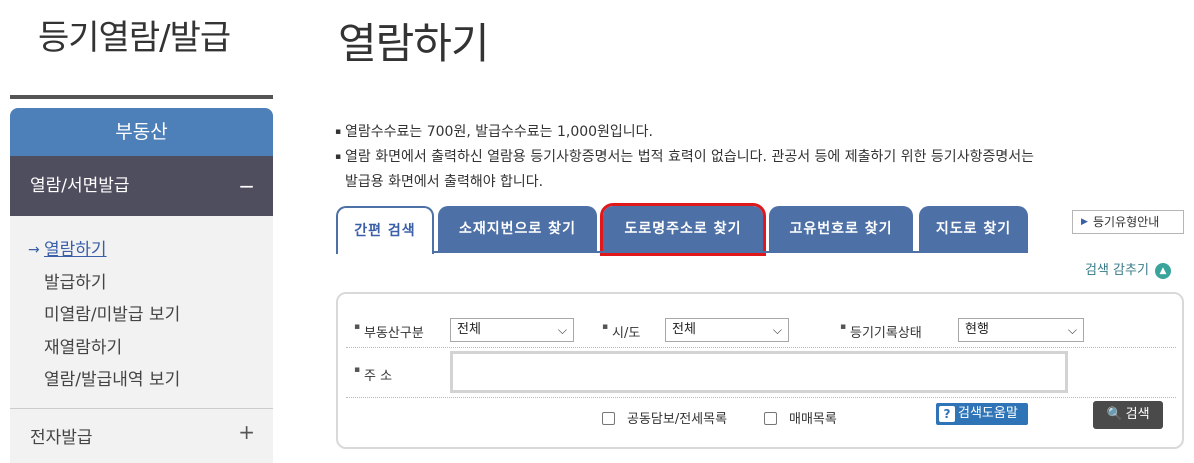  What do you see at coordinates (745, 132) in the screenshot?
I see `notice-fee: 열람수수료는 700원, 발급수수료는 1,000원입니다.` at bounding box center [745, 132].